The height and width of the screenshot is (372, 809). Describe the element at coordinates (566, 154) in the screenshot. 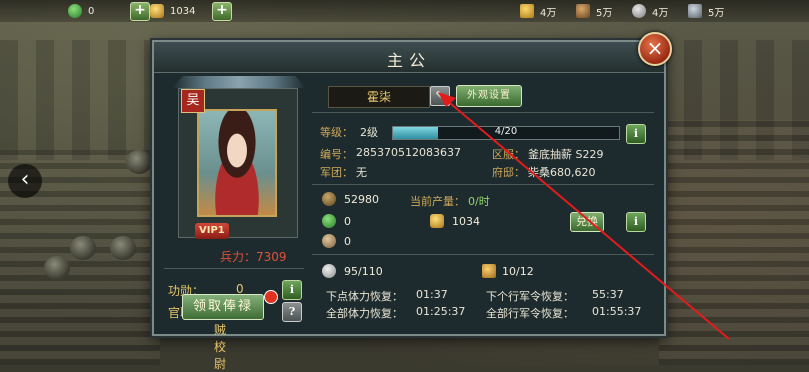

I see `server-value: 釜底抽薪 S229` at that location.